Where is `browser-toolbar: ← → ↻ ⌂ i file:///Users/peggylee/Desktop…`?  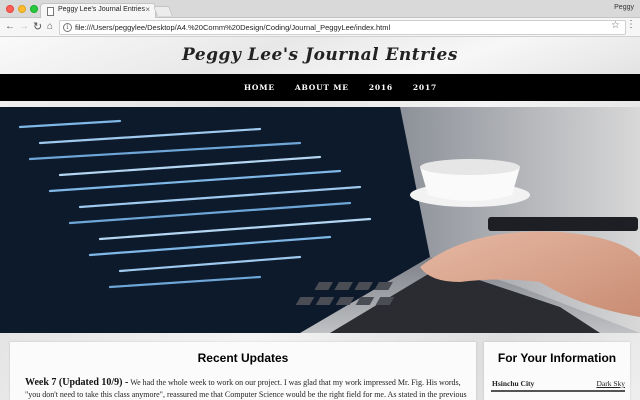 browser-toolbar: ← → ↻ ⌂ i file:///Users/peggylee/Desktop… is located at coordinates (320, 27).